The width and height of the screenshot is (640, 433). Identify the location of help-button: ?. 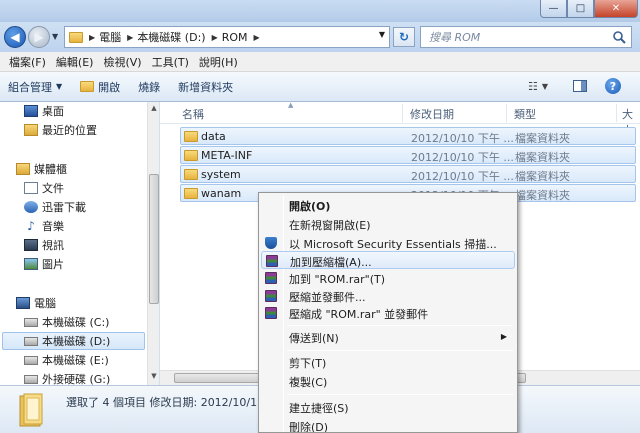
(613, 86).